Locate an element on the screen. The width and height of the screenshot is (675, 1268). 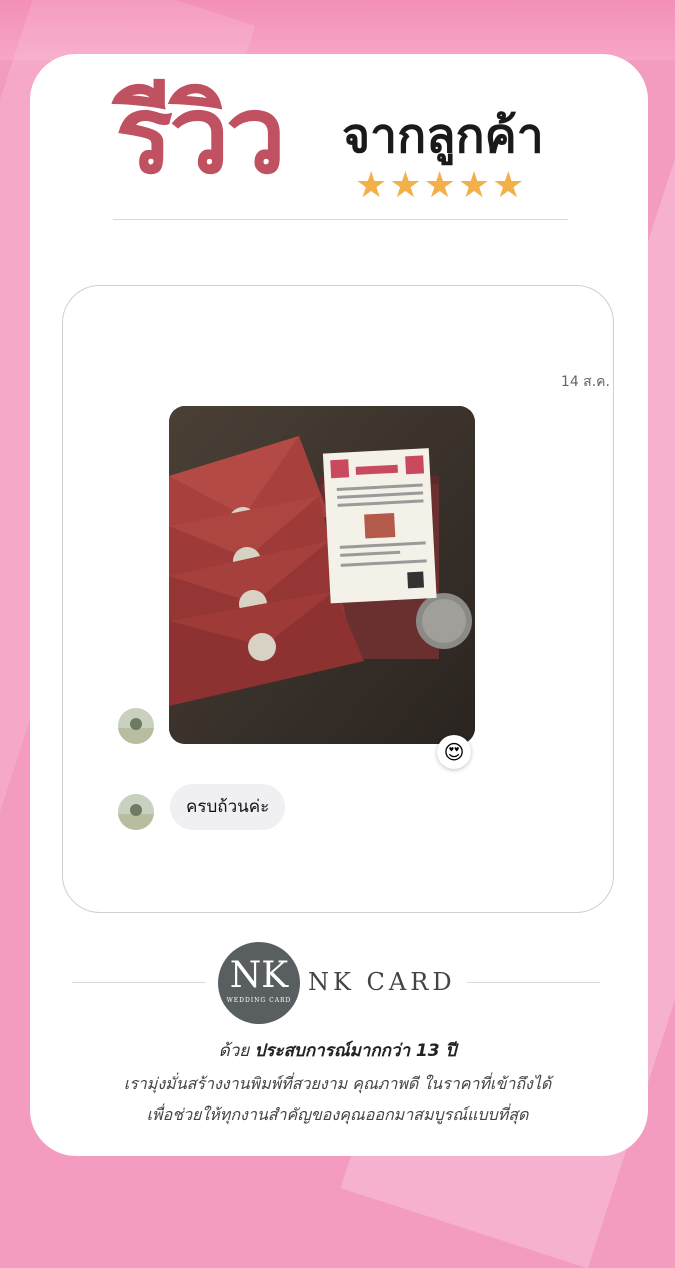
logo-subtitle: WEDDING CARD is located at coordinates (259, 1000).